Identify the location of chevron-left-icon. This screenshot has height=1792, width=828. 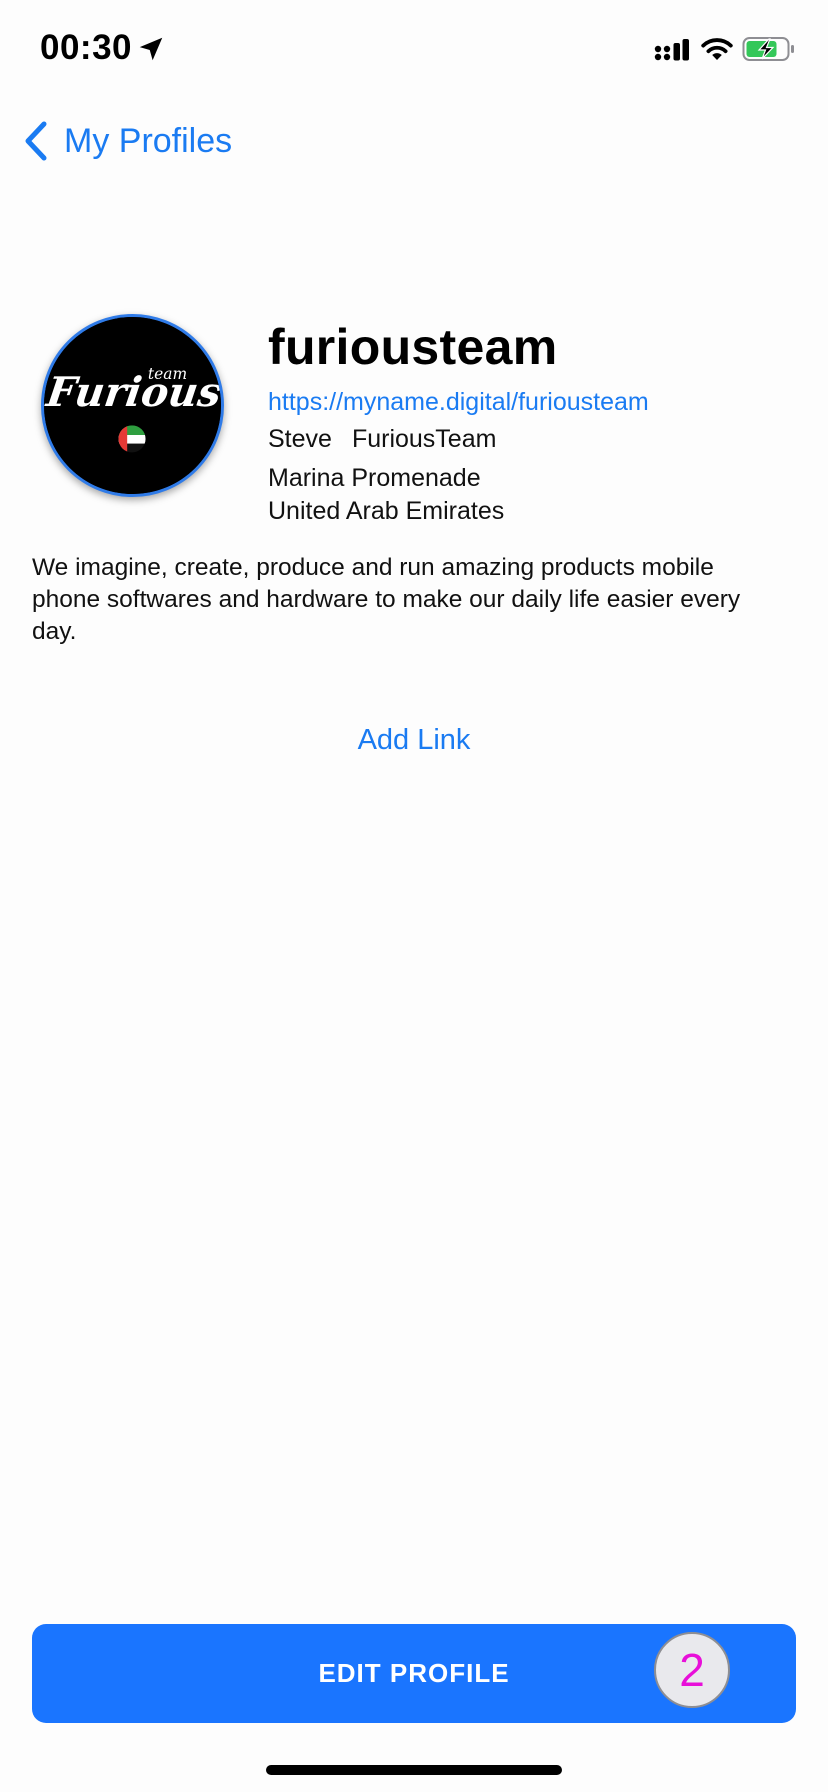
(36, 141).